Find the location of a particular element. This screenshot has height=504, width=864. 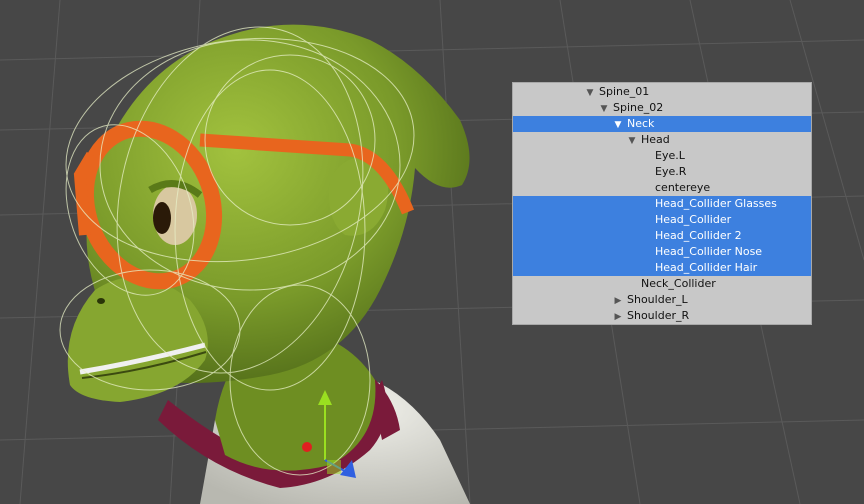

hierarchy-item-label: Shoulder_R is located at coordinates (658, 315).